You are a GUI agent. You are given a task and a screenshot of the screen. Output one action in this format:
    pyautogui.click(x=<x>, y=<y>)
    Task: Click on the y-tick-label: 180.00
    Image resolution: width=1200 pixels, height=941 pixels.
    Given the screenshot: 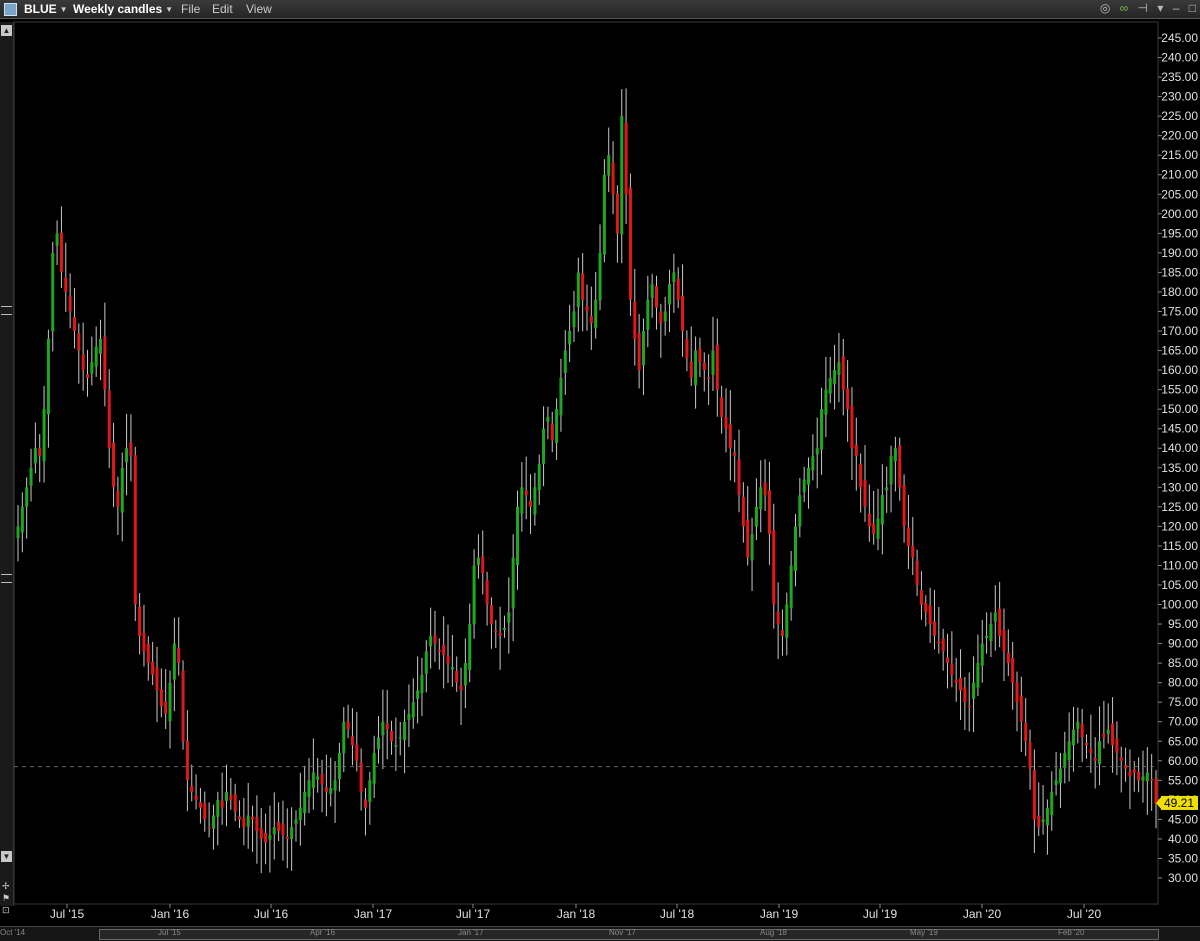 What is the action you would take?
    pyautogui.click(x=1179, y=292)
    